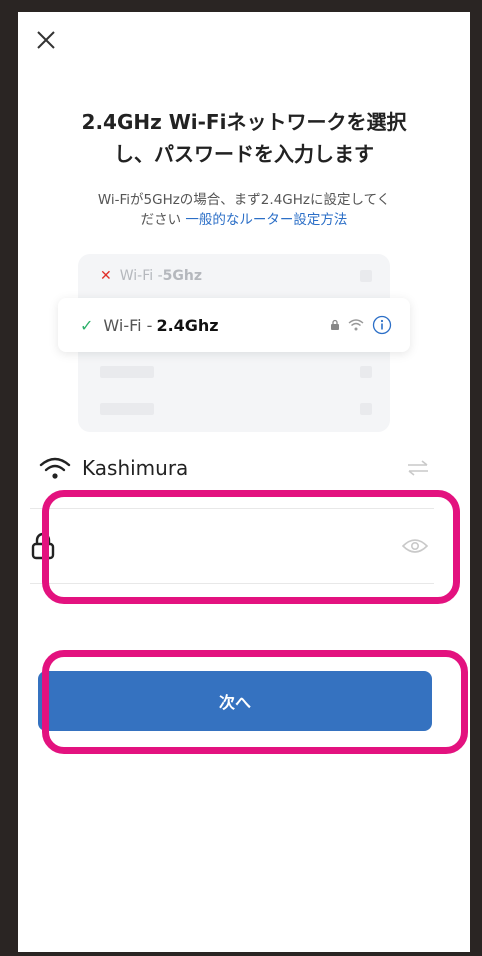 The height and width of the screenshot is (956, 482). I want to click on switch-network-button, so click(418, 468).